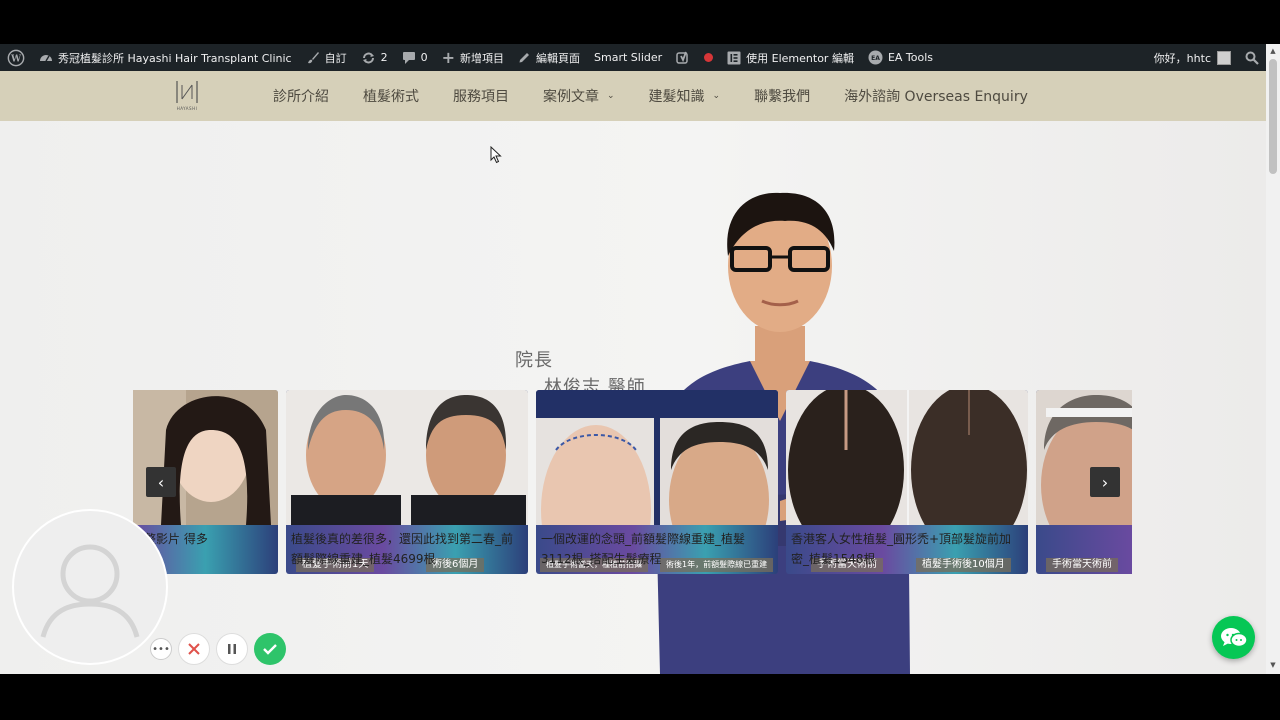 The image size is (1280, 720). What do you see at coordinates (424, 57) in the screenshot?
I see `comments-count: 0` at bounding box center [424, 57].